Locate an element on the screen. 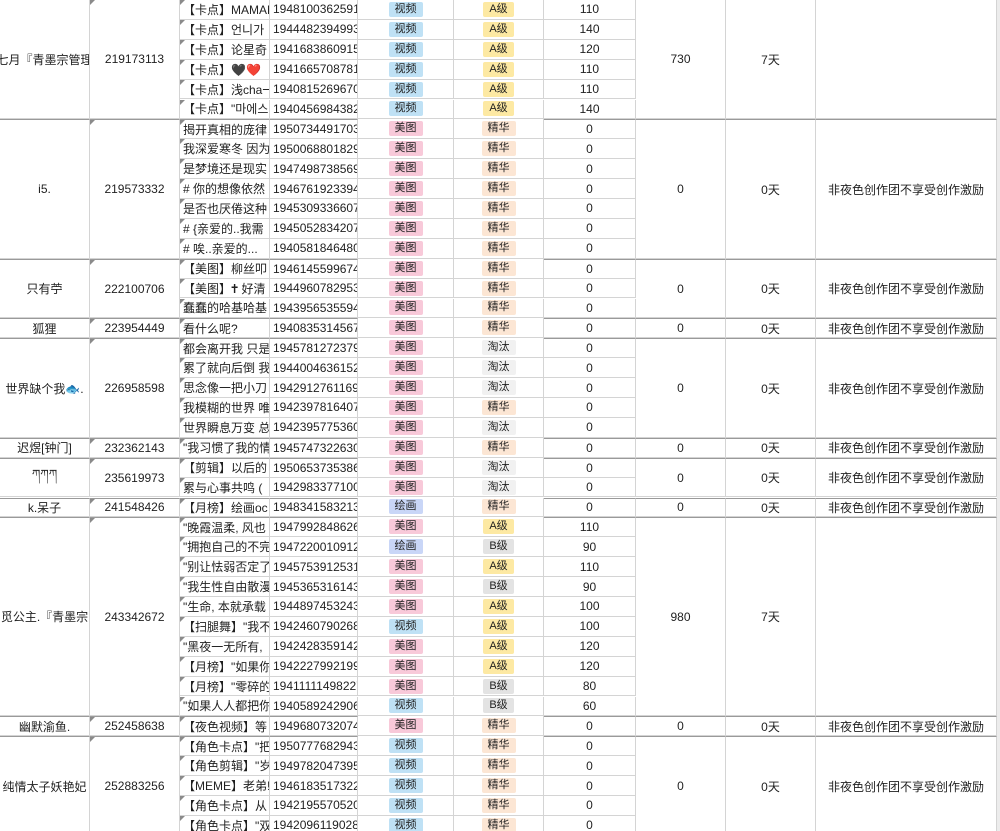  work-id-cell: 19424283591424 is located at coordinates (314, 646).